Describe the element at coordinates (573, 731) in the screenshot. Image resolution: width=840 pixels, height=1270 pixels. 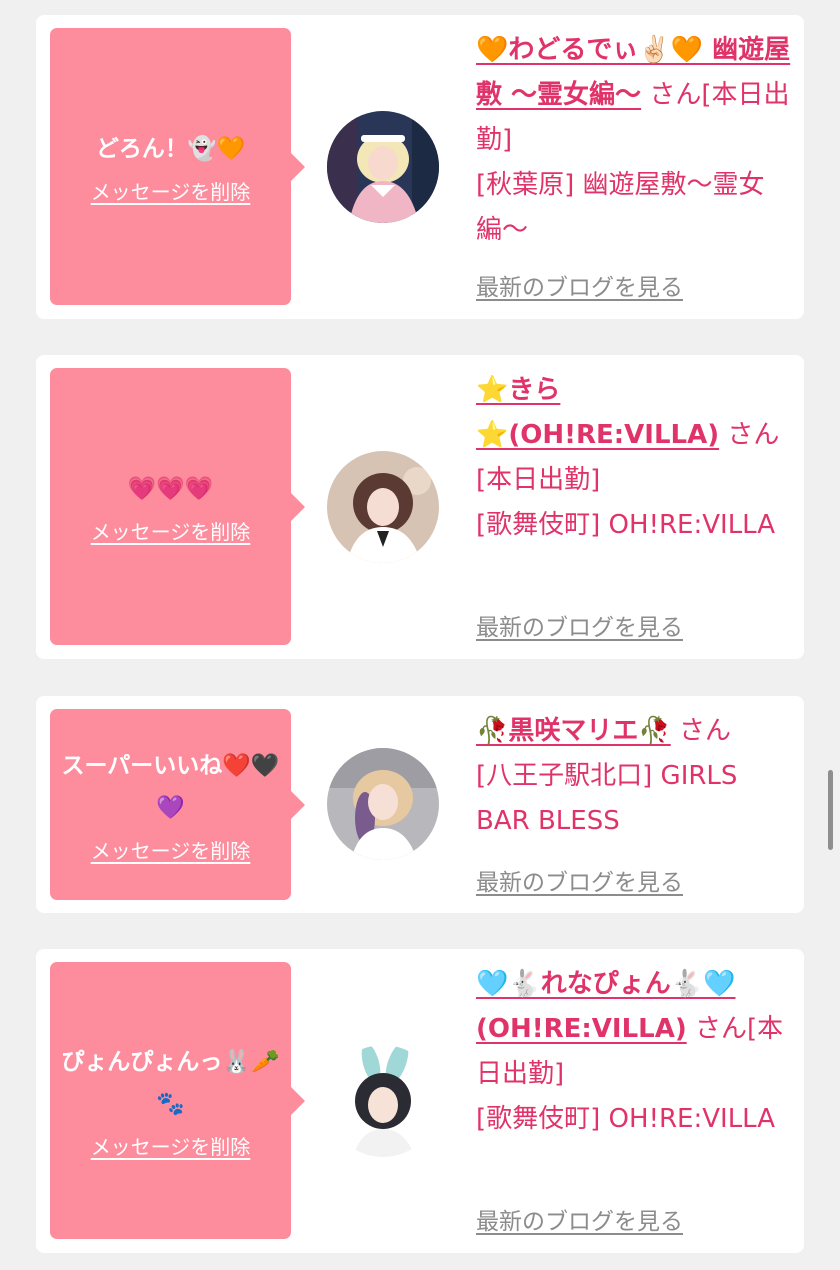
I see `cast-name-link: 🥀黒咲マリエ🥀` at that location.